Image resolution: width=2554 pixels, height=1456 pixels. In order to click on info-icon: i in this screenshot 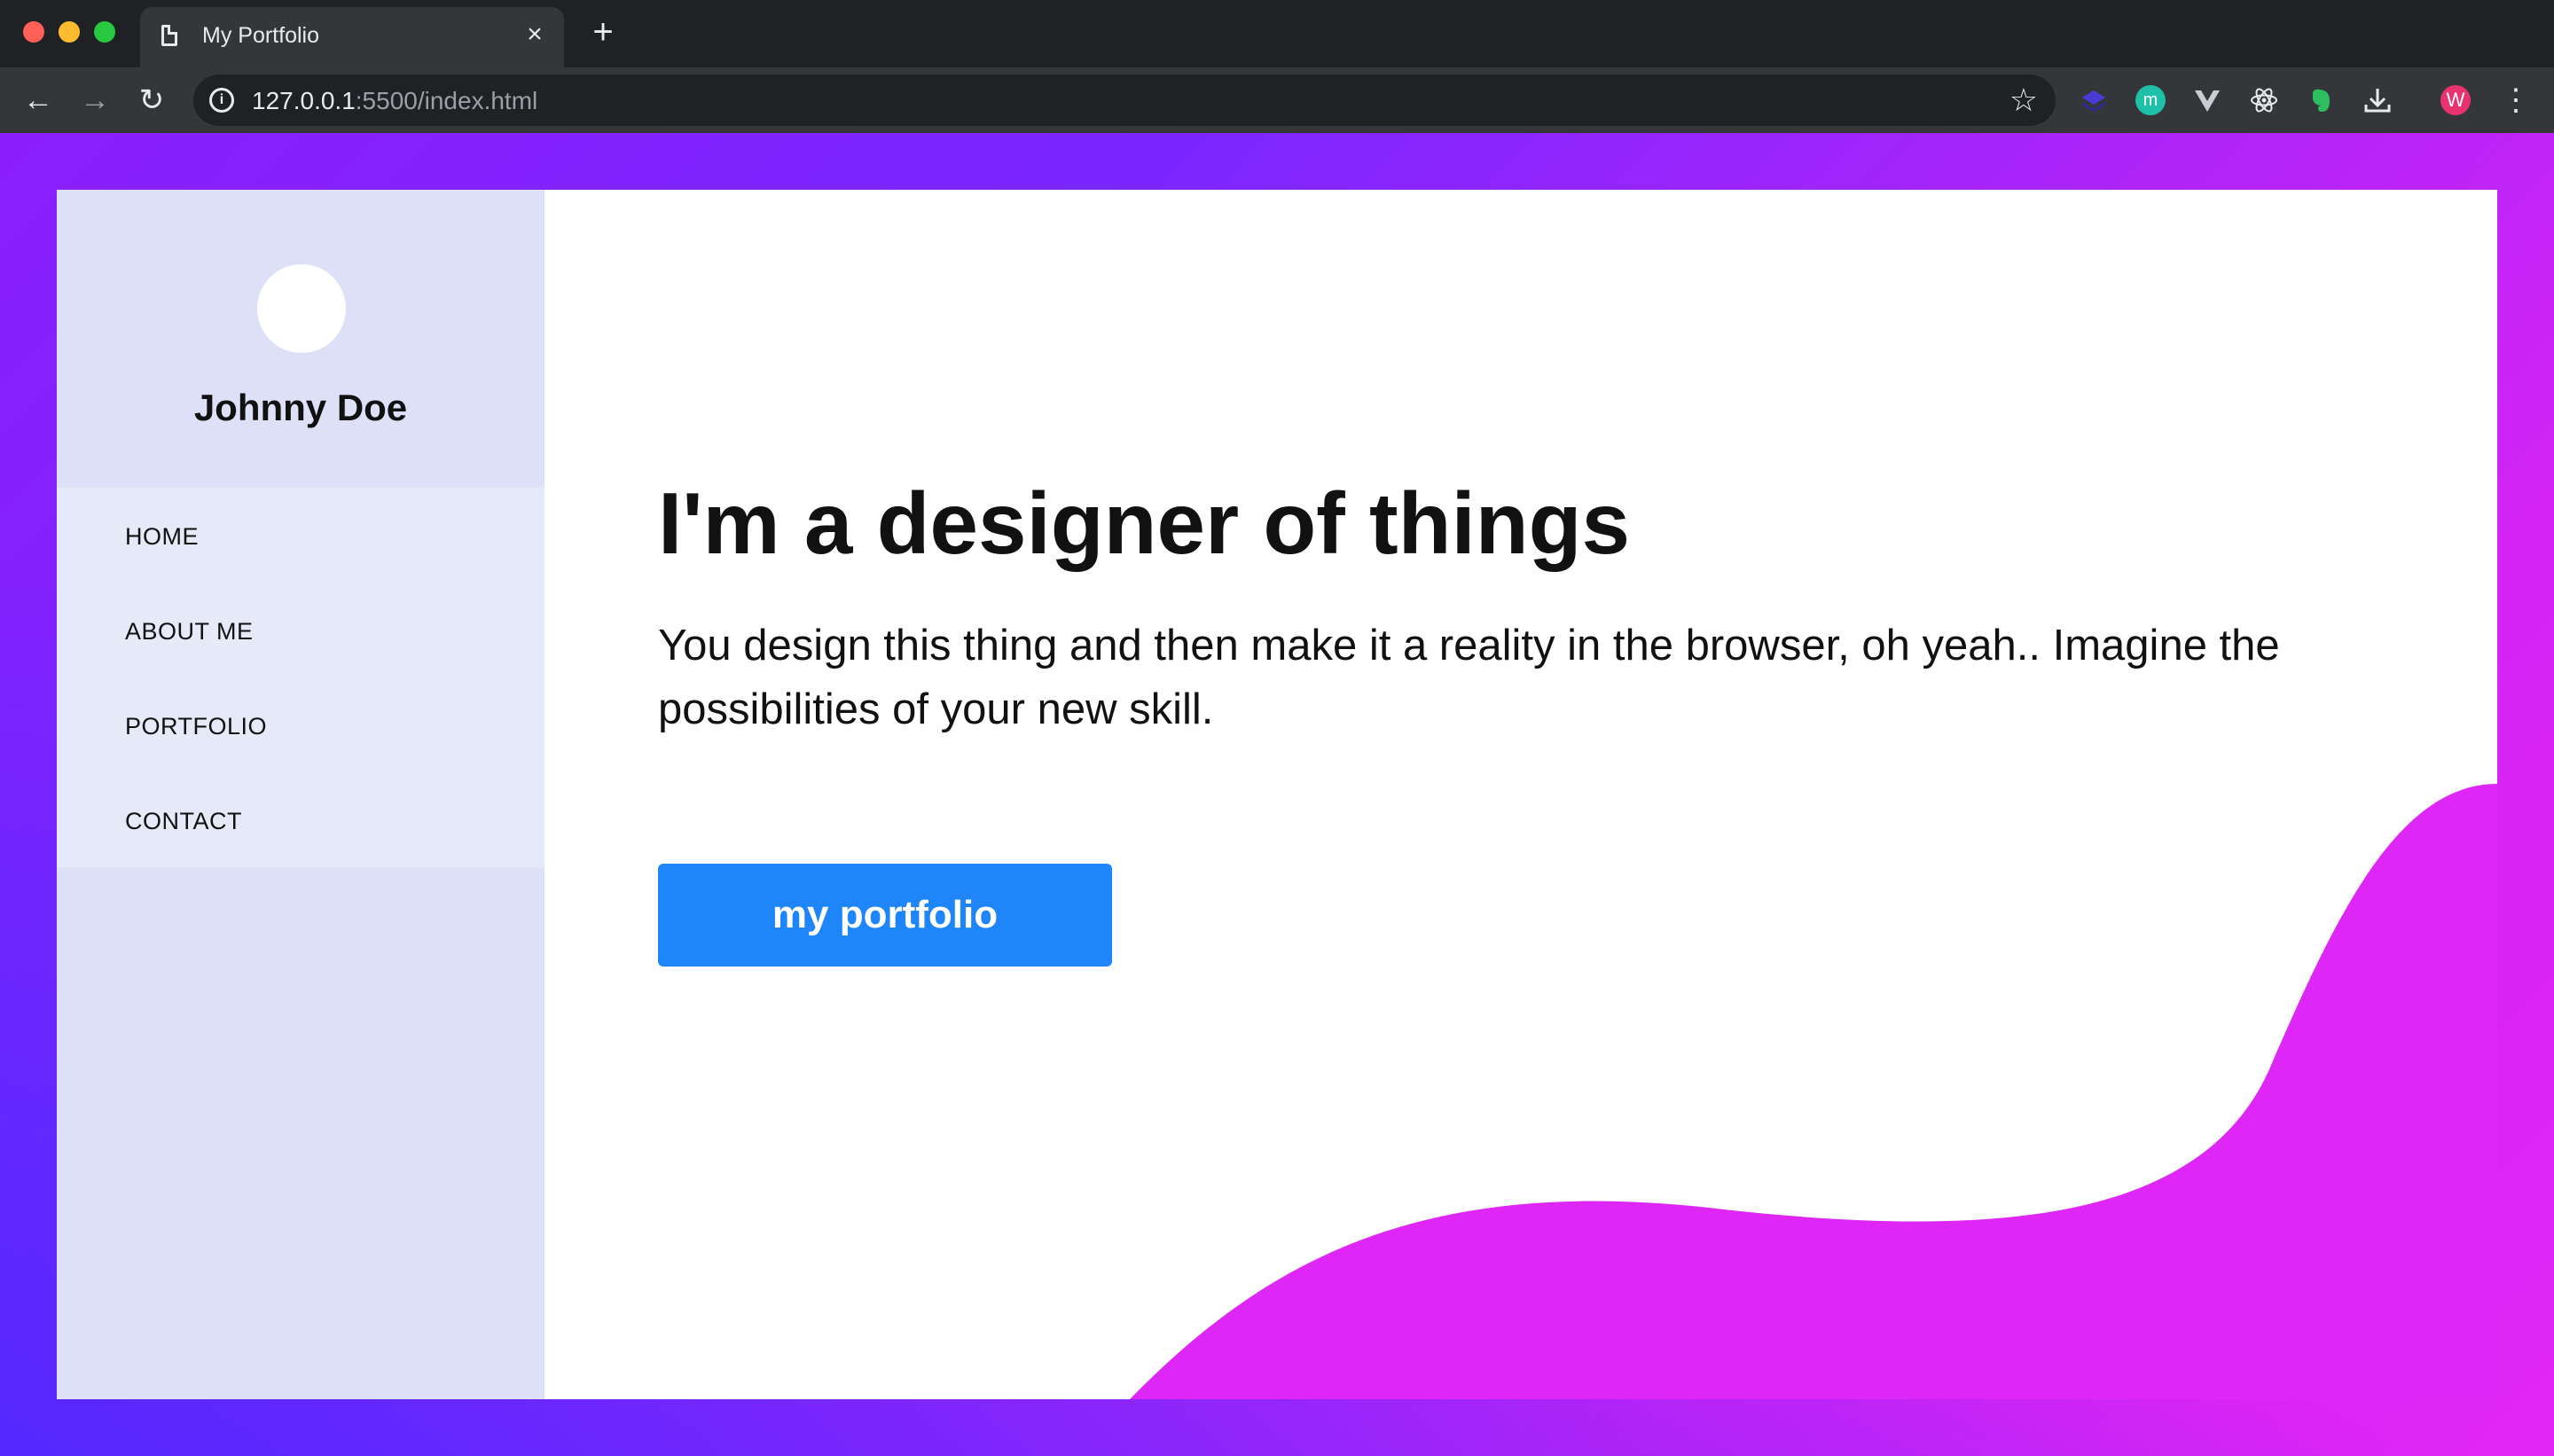, I will do `click(221, 100)`.